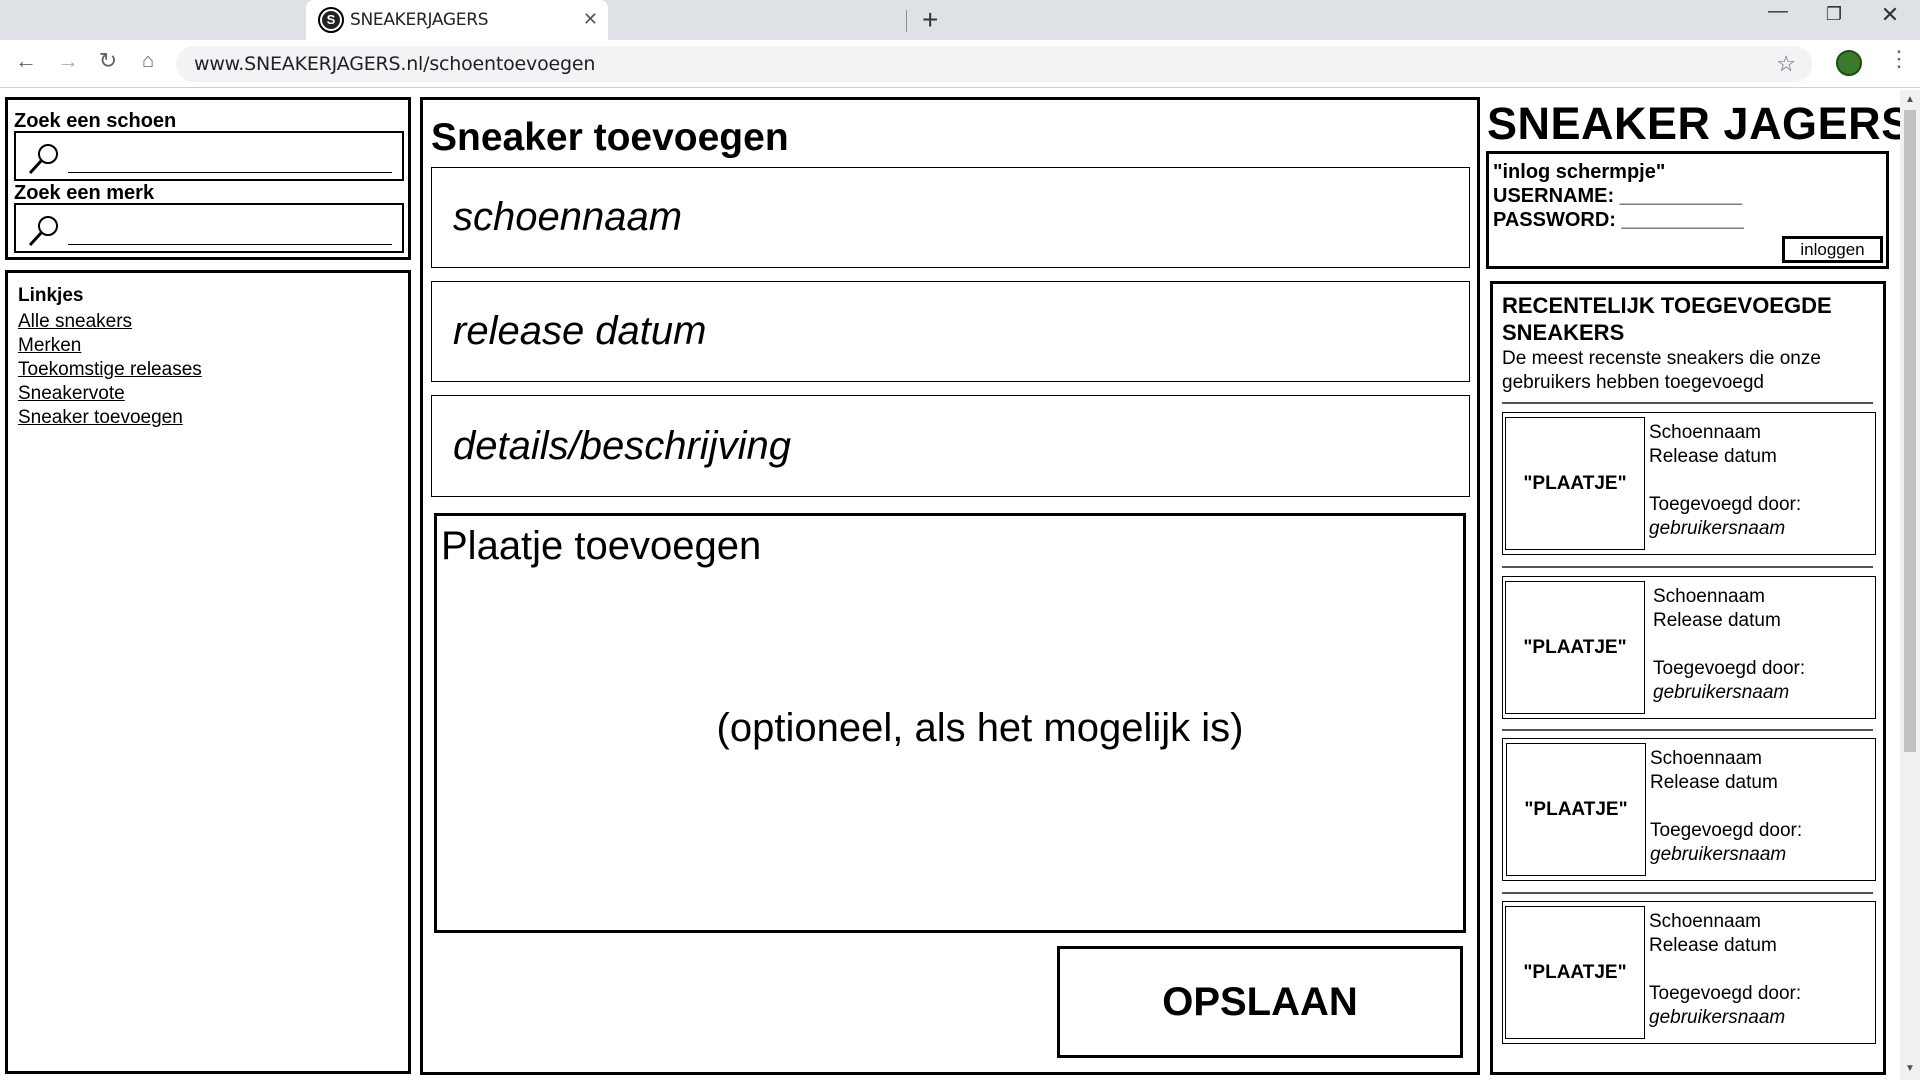  Describe the element at coordinates (71, 394) in the screenshot. I see `link-sneakervote: Sneakervote` at that location.